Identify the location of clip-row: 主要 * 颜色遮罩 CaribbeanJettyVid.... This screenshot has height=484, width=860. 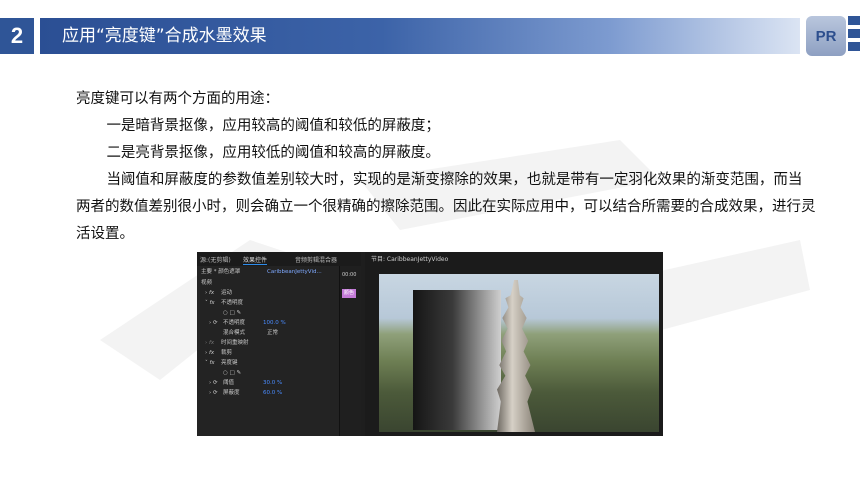
(279, 272).